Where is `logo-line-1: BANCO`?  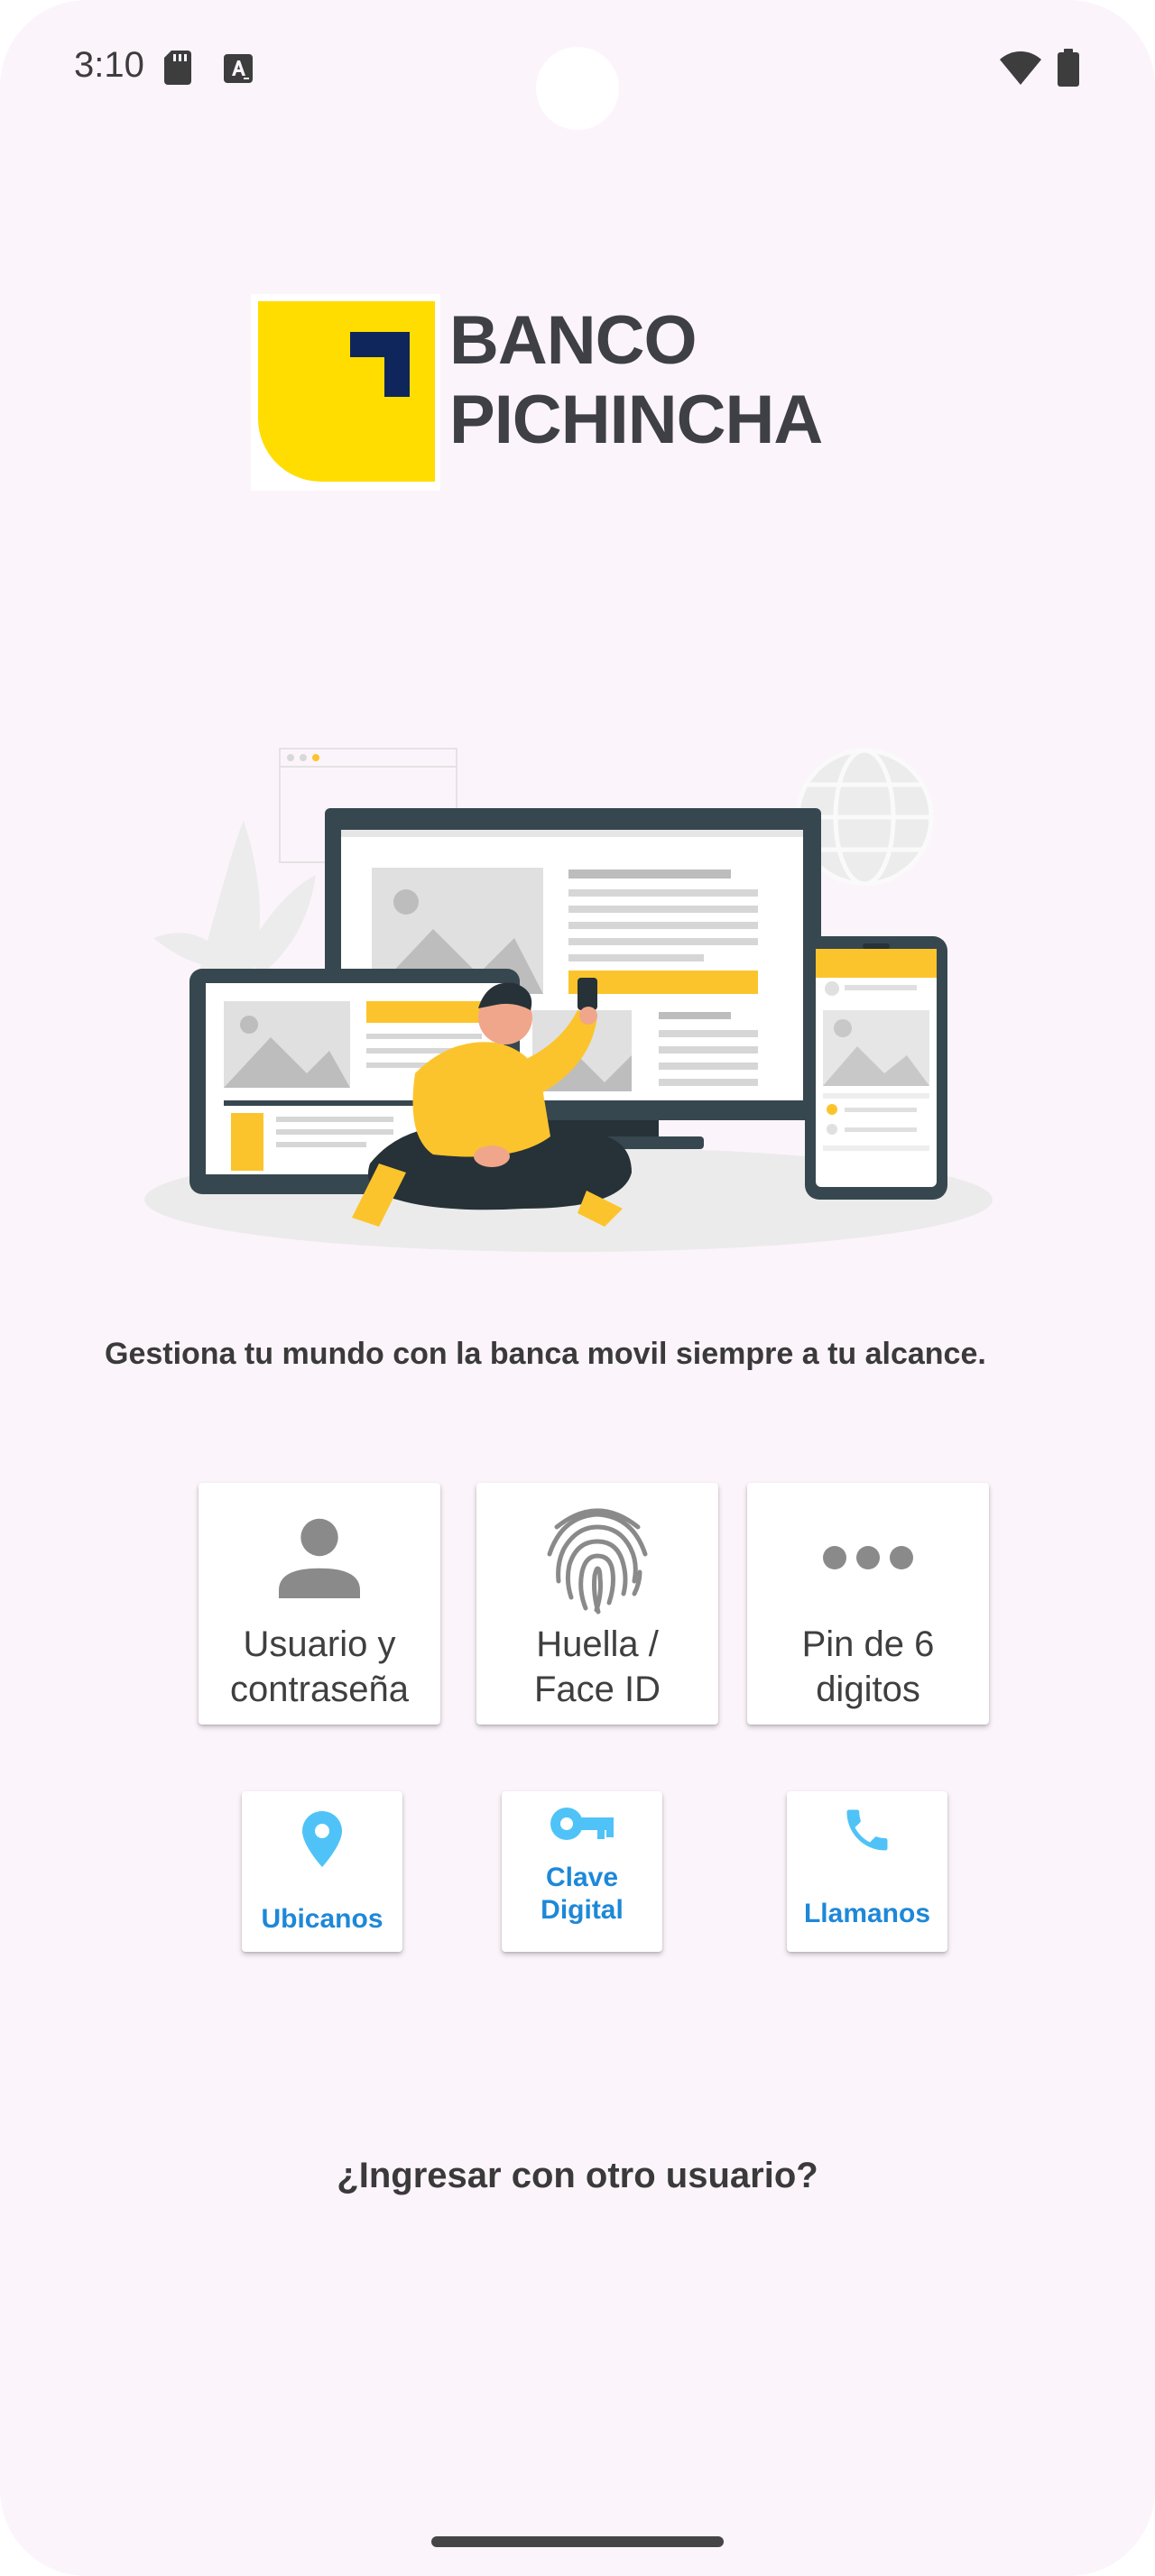
logo-line-1: BANCO is located at coordinates (573, 340).